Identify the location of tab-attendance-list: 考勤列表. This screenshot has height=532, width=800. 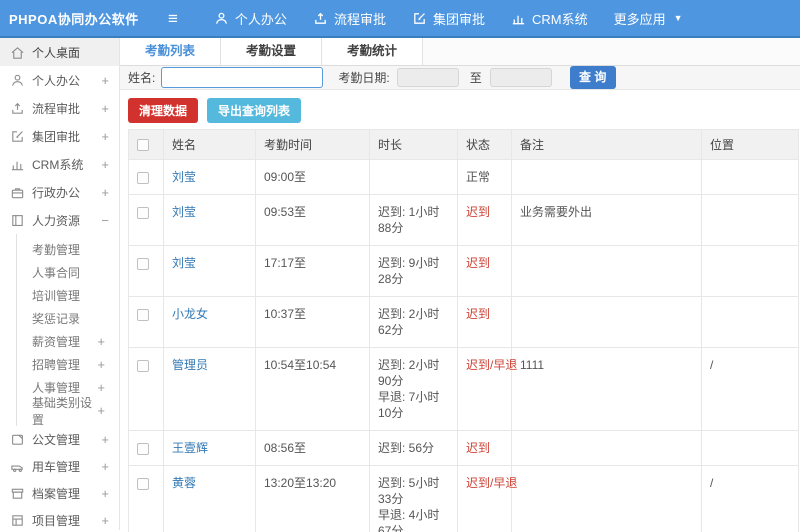
(170, 51).